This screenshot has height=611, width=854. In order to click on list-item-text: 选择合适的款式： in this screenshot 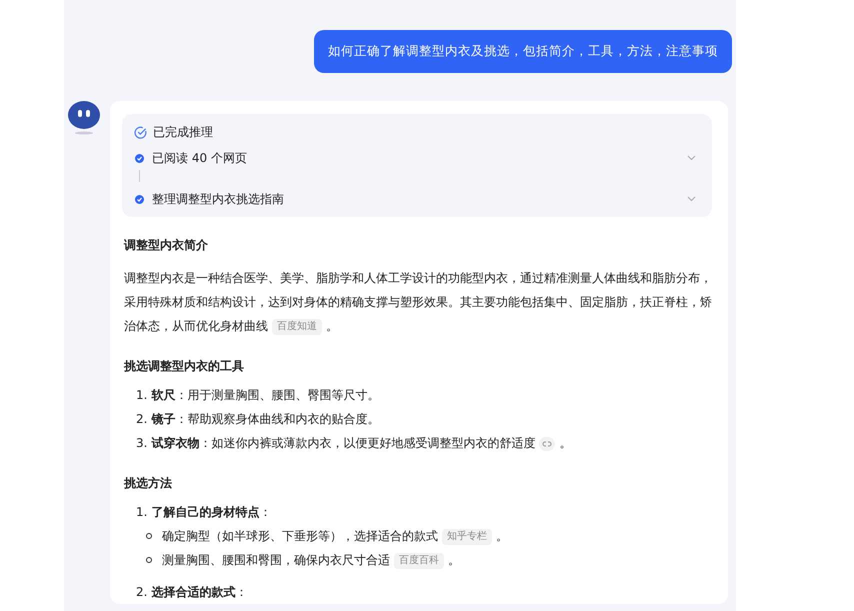, I will do `click(199, 592)`.